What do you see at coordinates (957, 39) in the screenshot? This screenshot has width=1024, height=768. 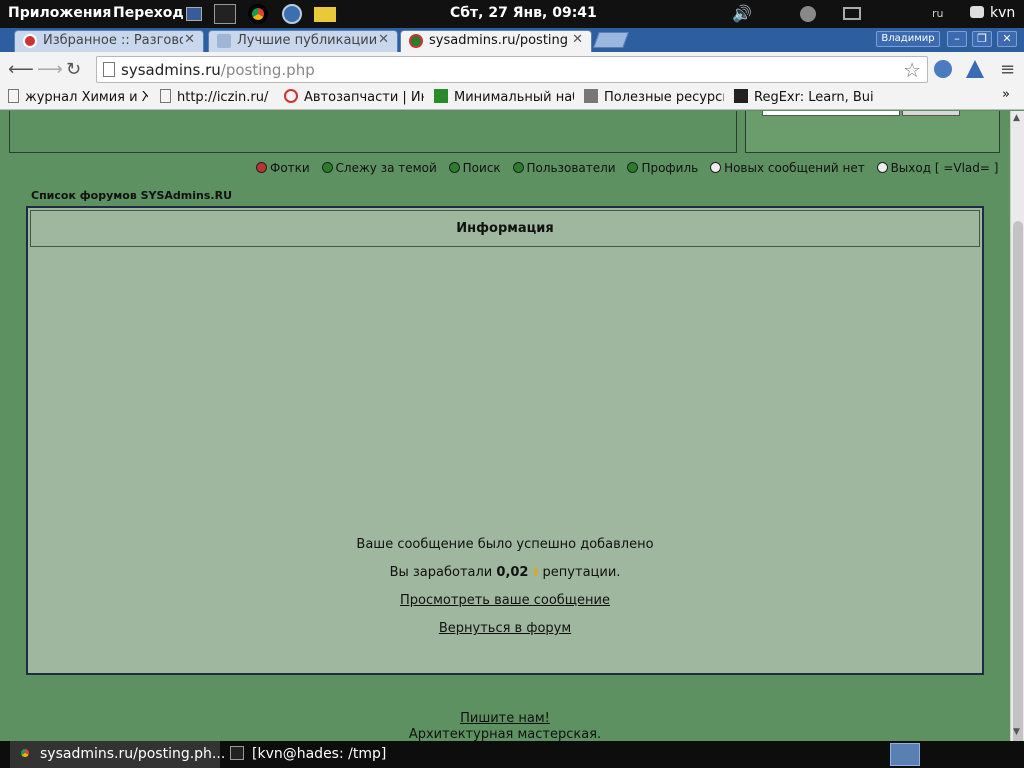 I see `minimize-icon: –` at bounding box center [957, 39].